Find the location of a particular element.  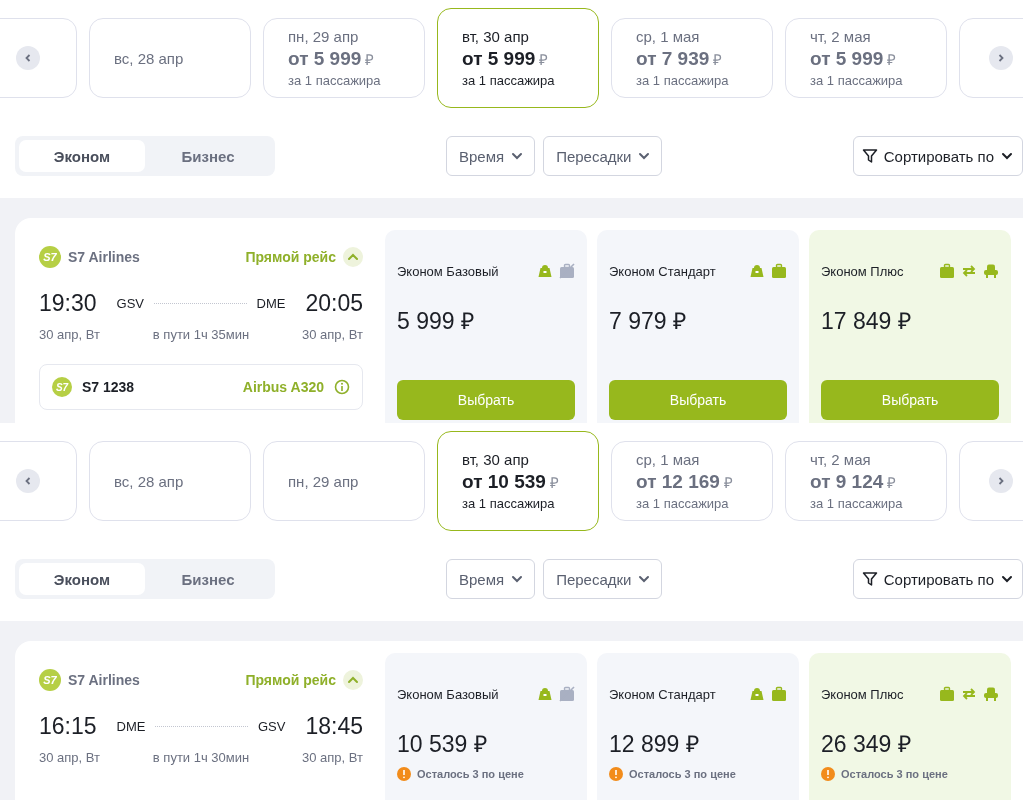

fare-price: 7 979 ₽ is located at coordinates (648, 321).